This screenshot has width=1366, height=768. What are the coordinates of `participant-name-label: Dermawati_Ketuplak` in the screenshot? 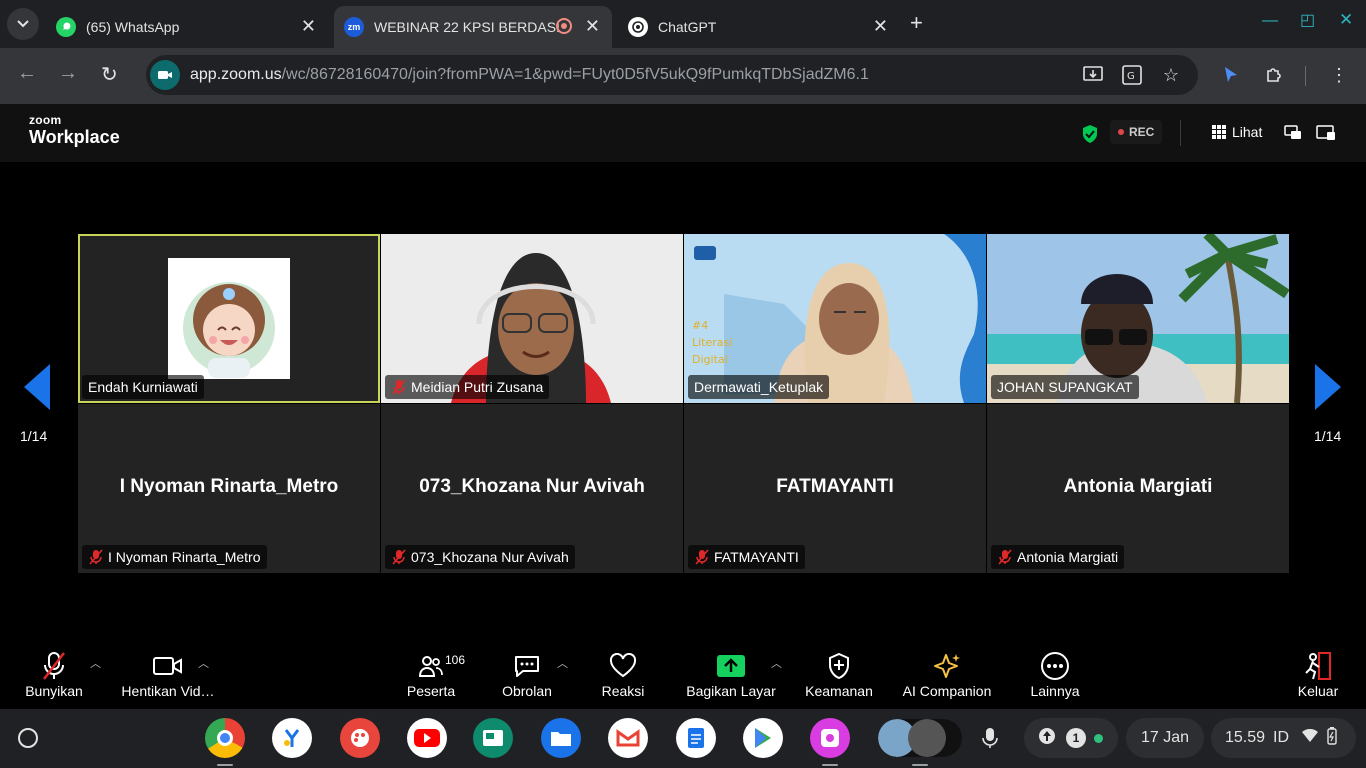 It's located at (759, 387).